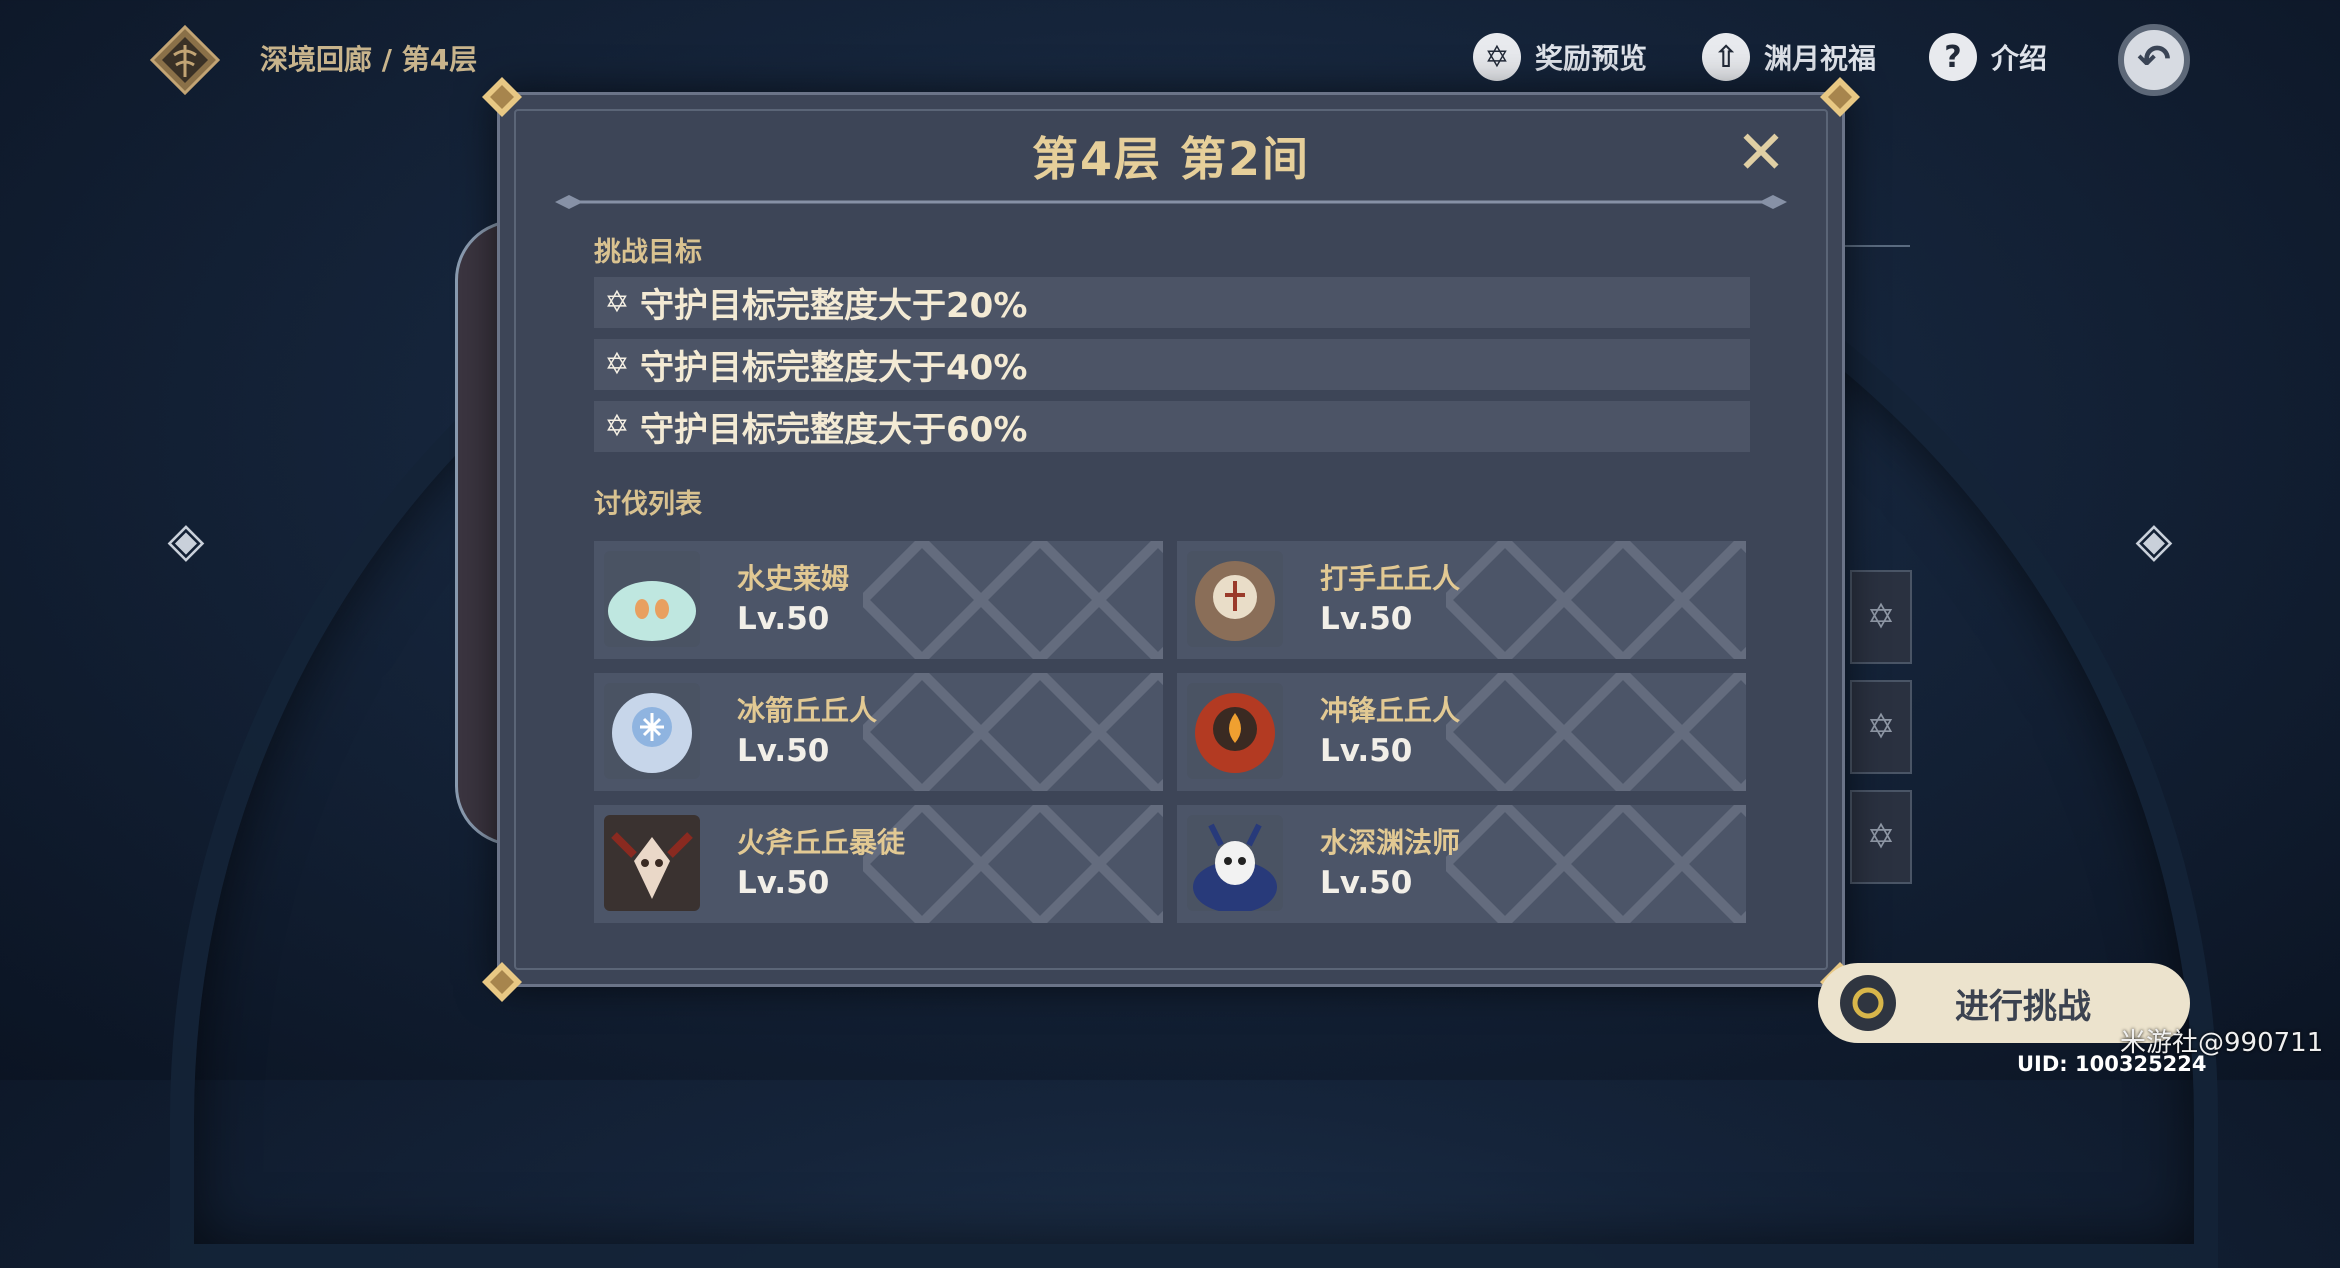 Image resolution: width=2340 pixels, height=1268 pixels. What do you see at coordinates (1171, 202) in the screenshot?
I see `title-divider` at bounding box center [1171, 202].